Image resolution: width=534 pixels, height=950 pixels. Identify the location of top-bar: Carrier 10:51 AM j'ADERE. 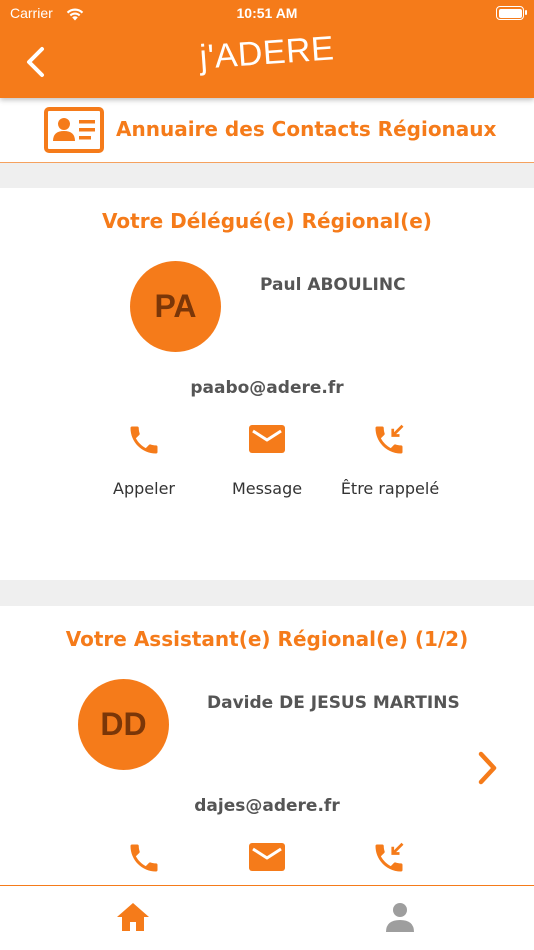
(267, 49).